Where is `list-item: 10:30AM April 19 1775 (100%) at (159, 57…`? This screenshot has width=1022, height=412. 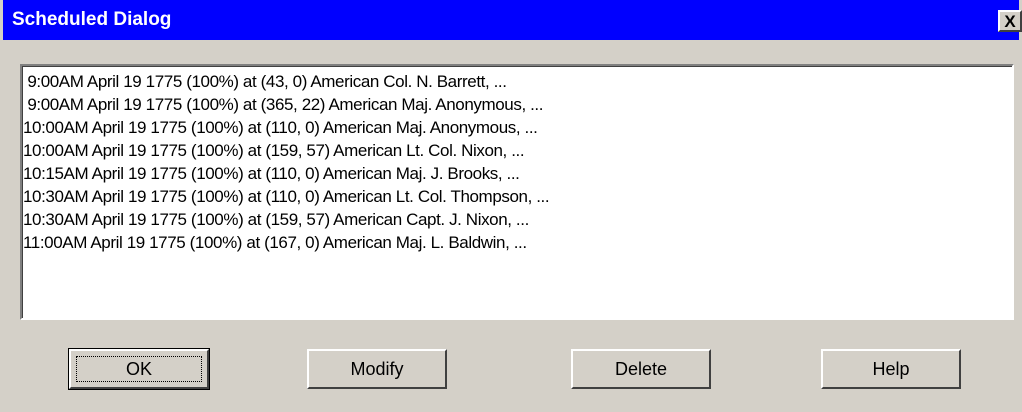 list-item: 10:30AM April 19 1775 (100%) at (159, 57… is located at coordinates (517, 219).